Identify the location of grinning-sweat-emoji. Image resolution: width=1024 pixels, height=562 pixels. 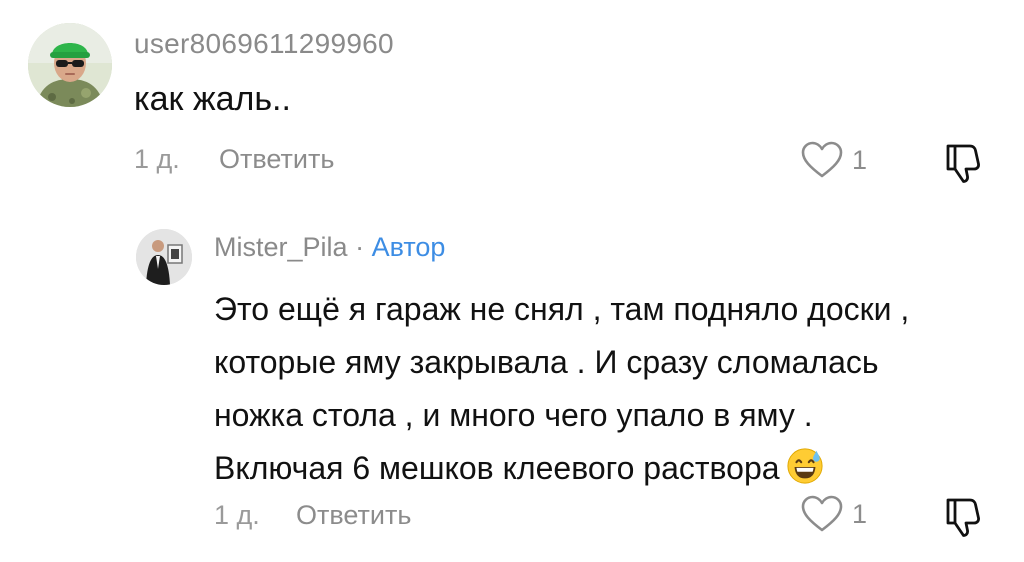
(804, 466).